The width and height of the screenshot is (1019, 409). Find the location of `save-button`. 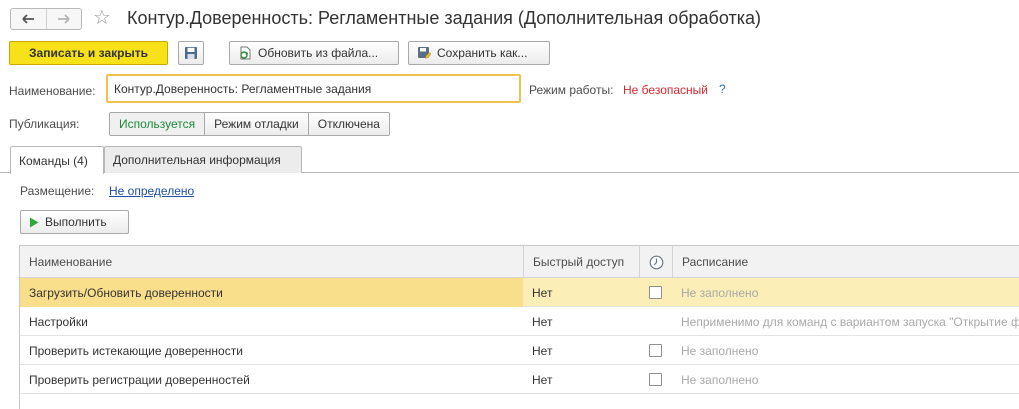

save-button is located at coordinates (191, 53).